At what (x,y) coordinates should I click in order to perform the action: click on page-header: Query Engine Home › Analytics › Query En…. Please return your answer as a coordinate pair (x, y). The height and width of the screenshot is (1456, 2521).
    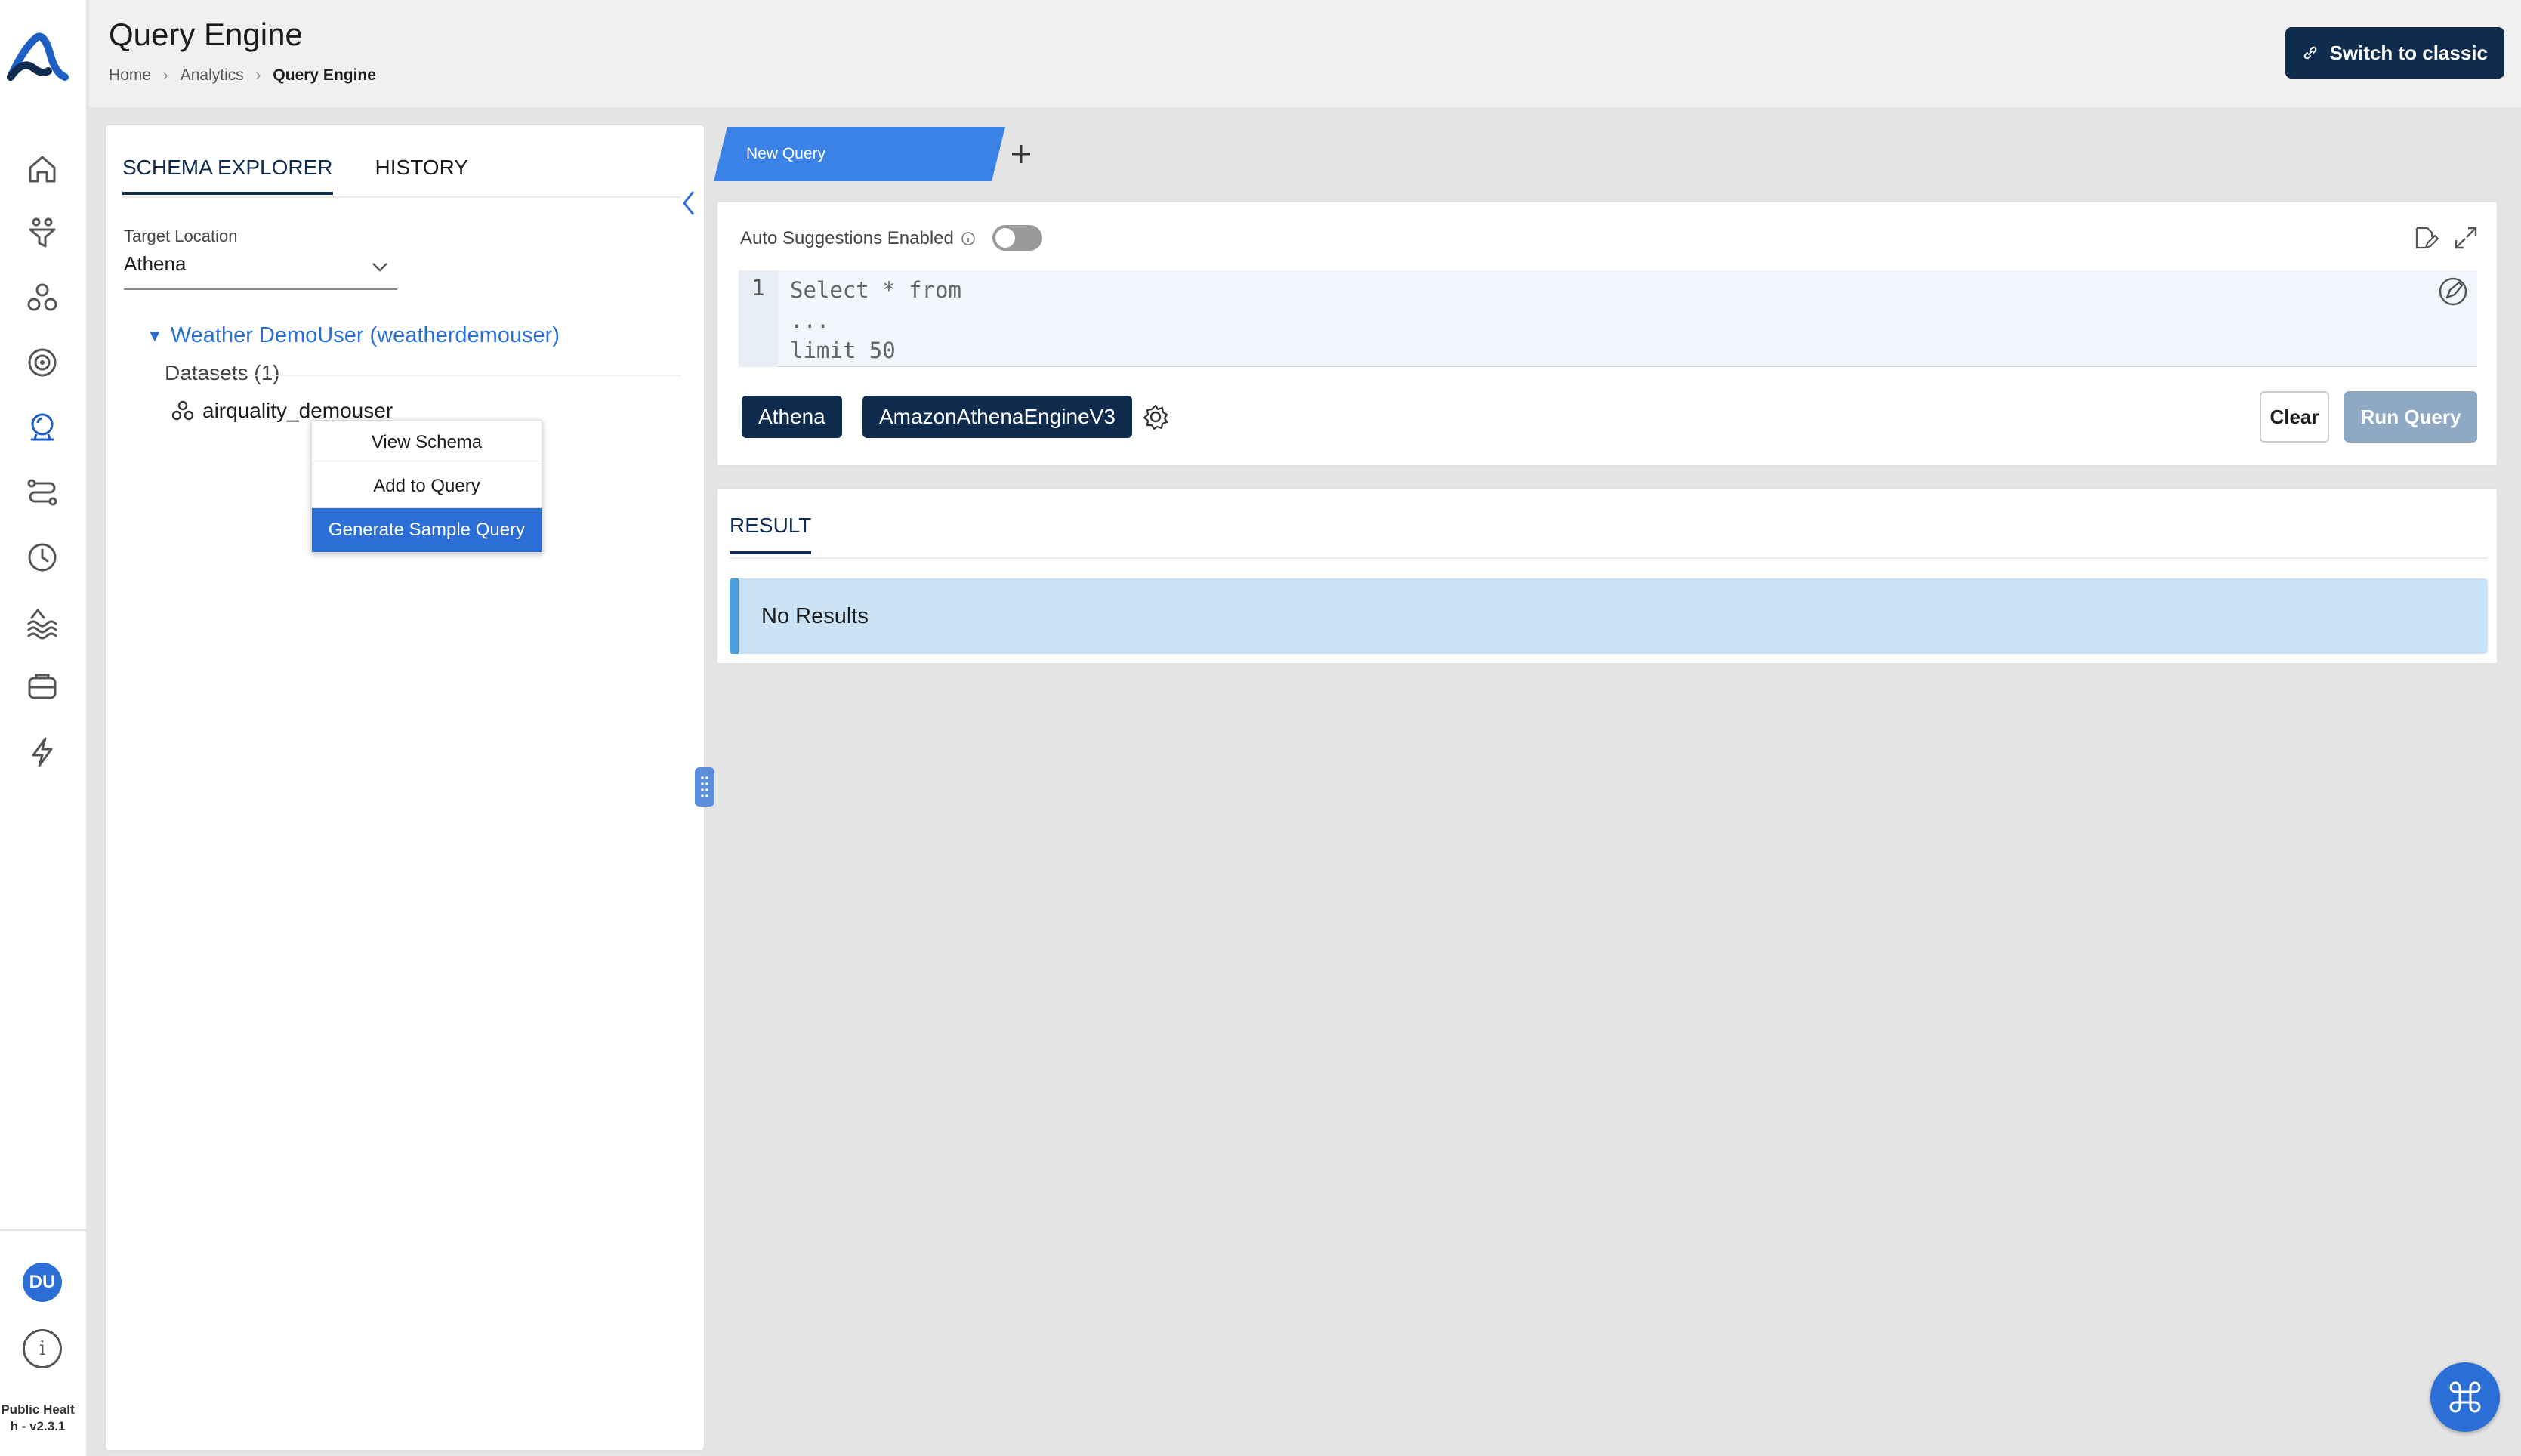
    Looking at the image, I should click on (1305, 53).